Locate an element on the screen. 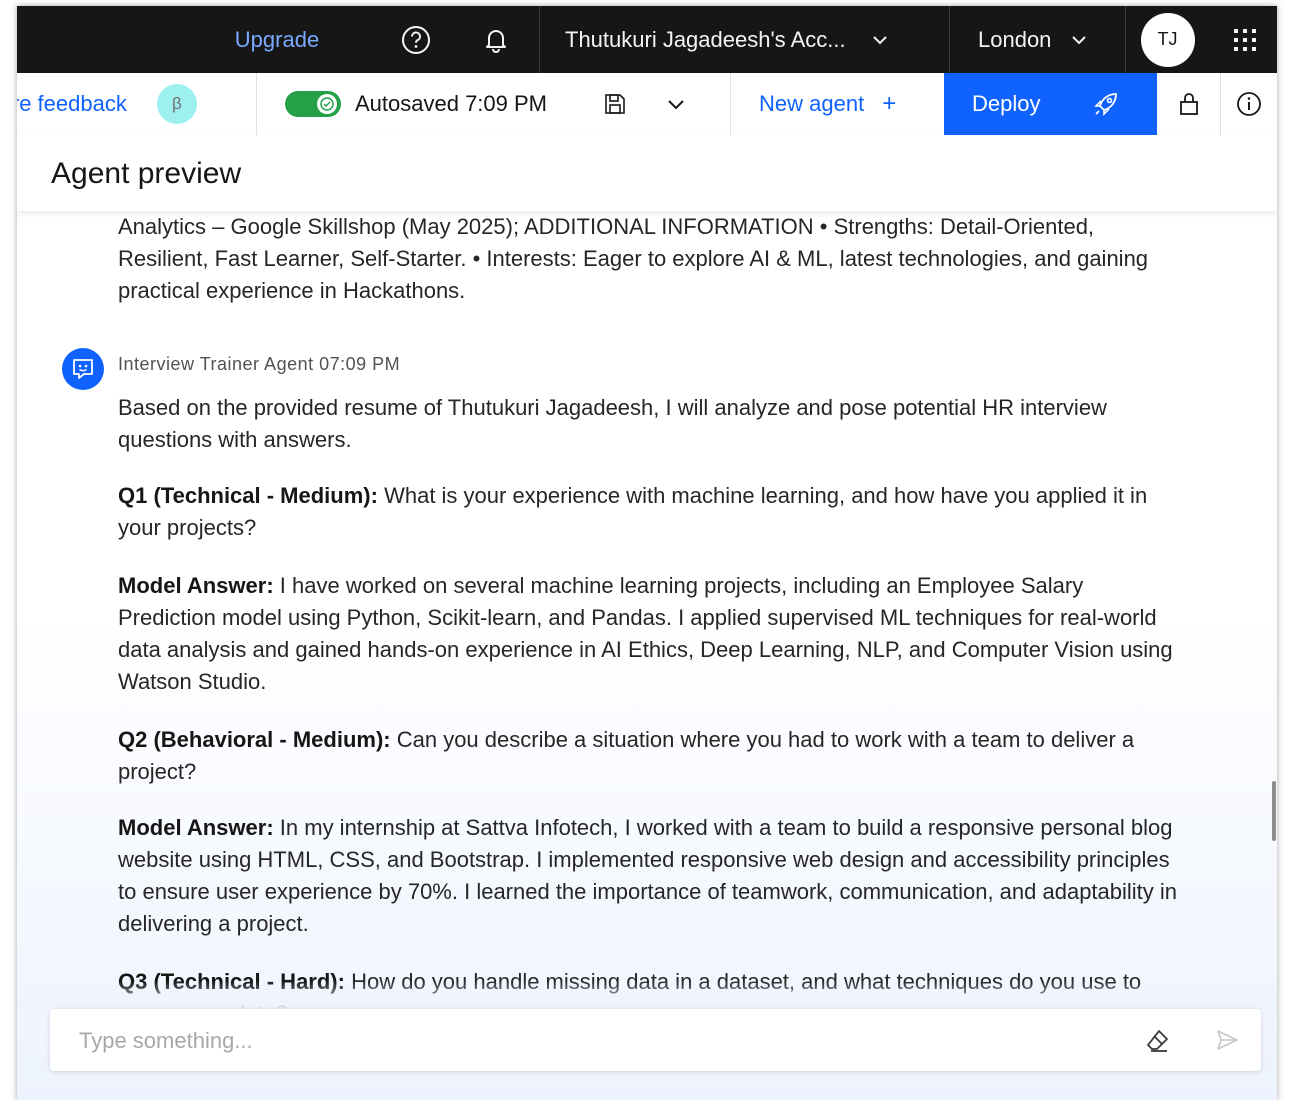 Image resolution: width=1294 pixels, height=1100 pixels. rocket-icon is located at coordinates (1106, 104).